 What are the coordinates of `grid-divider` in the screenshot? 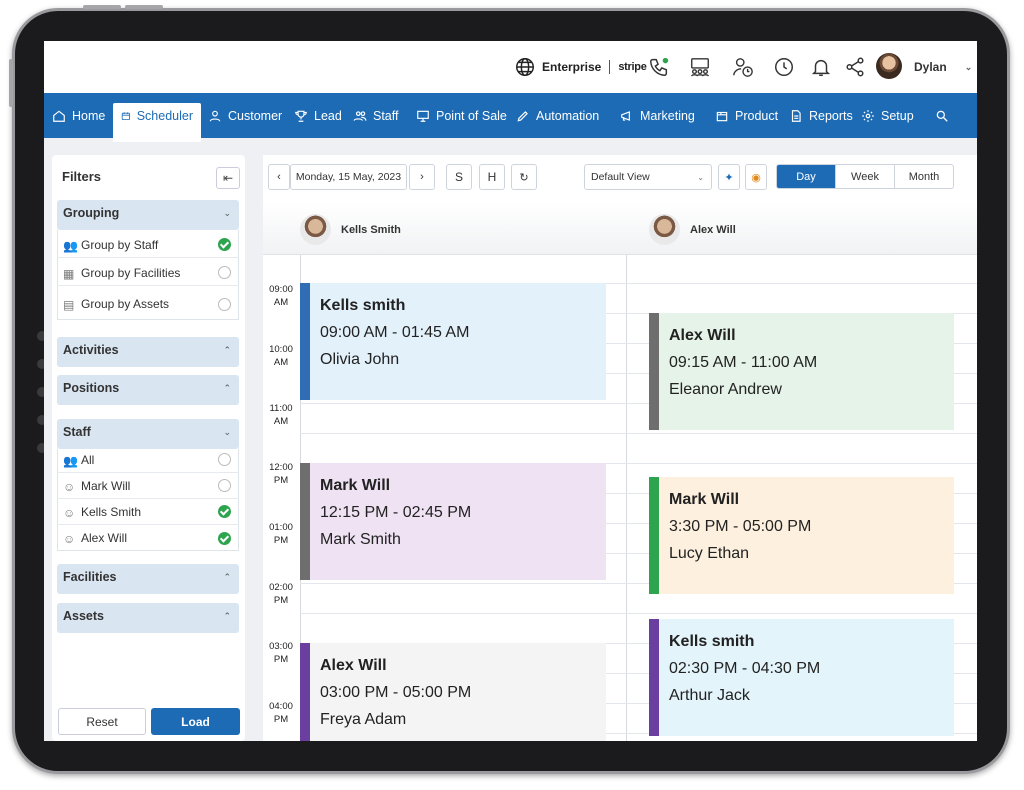 It's located at (626, 498).